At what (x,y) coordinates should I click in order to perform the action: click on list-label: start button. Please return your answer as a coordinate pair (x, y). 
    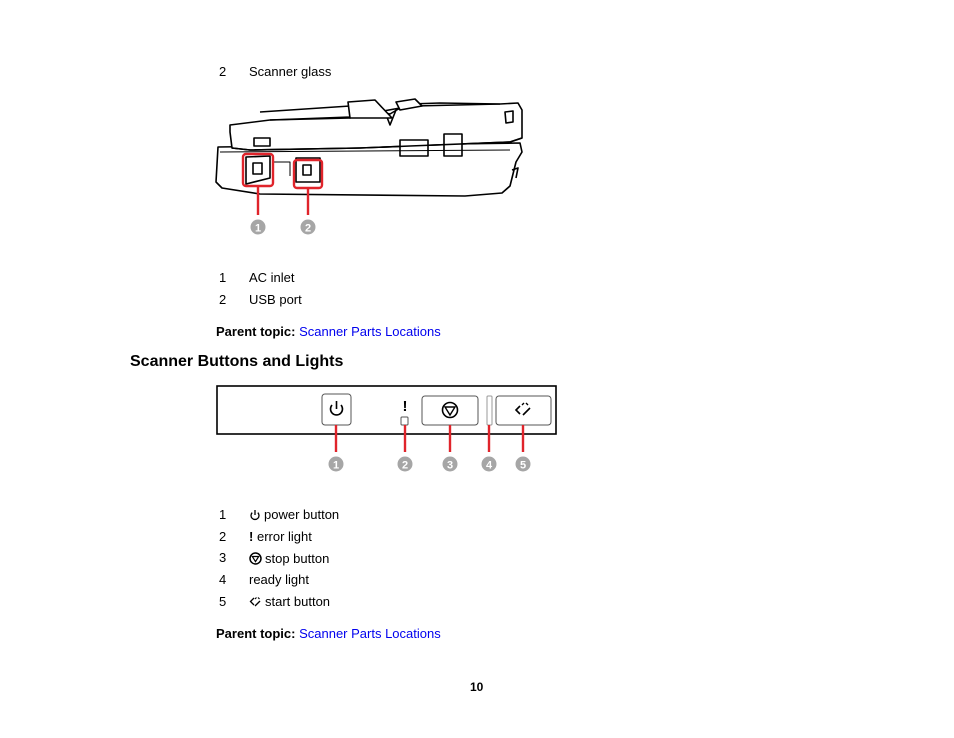
    Looking at the image, I should click on (298, 601).